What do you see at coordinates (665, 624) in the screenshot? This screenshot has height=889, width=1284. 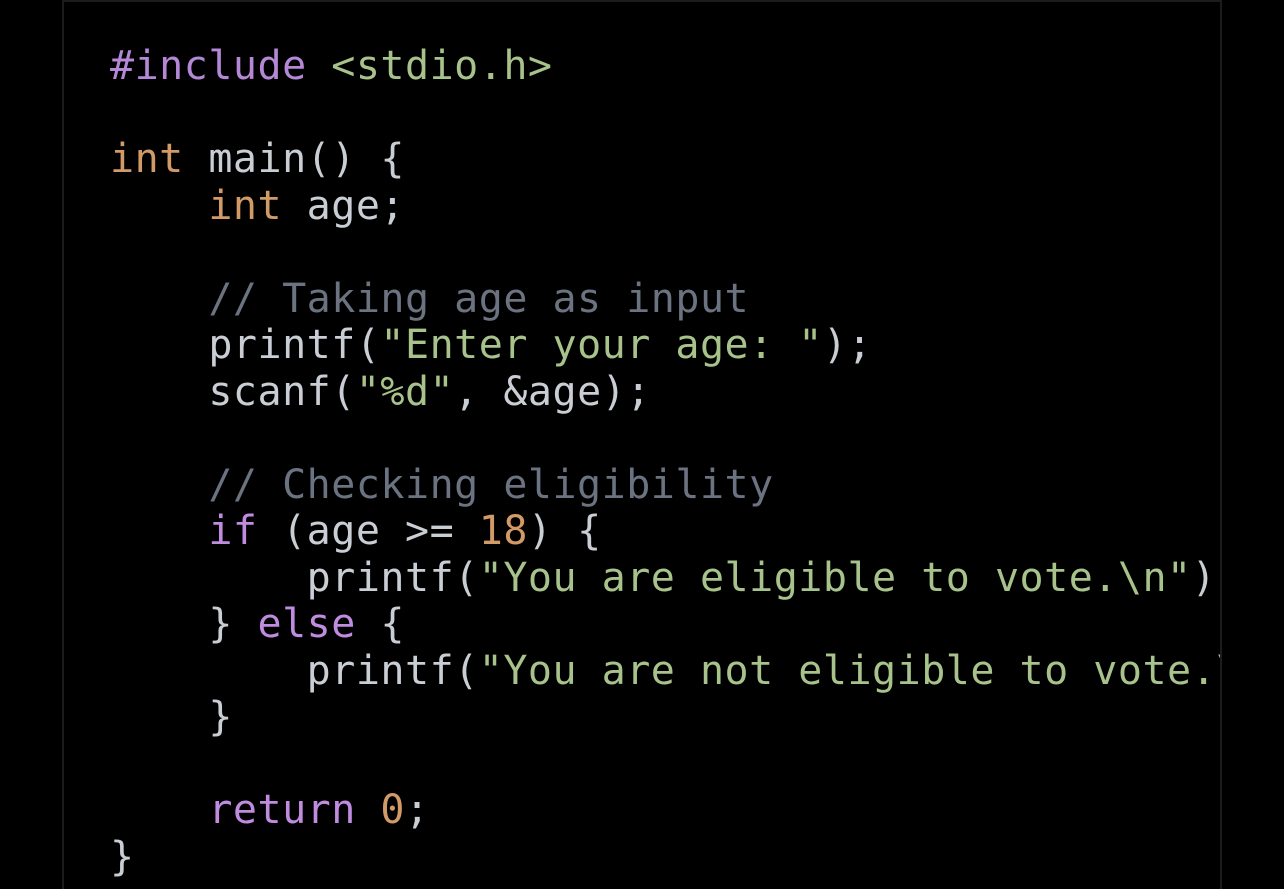 I see `code-line: } else {` at bounding box center [665, 624].